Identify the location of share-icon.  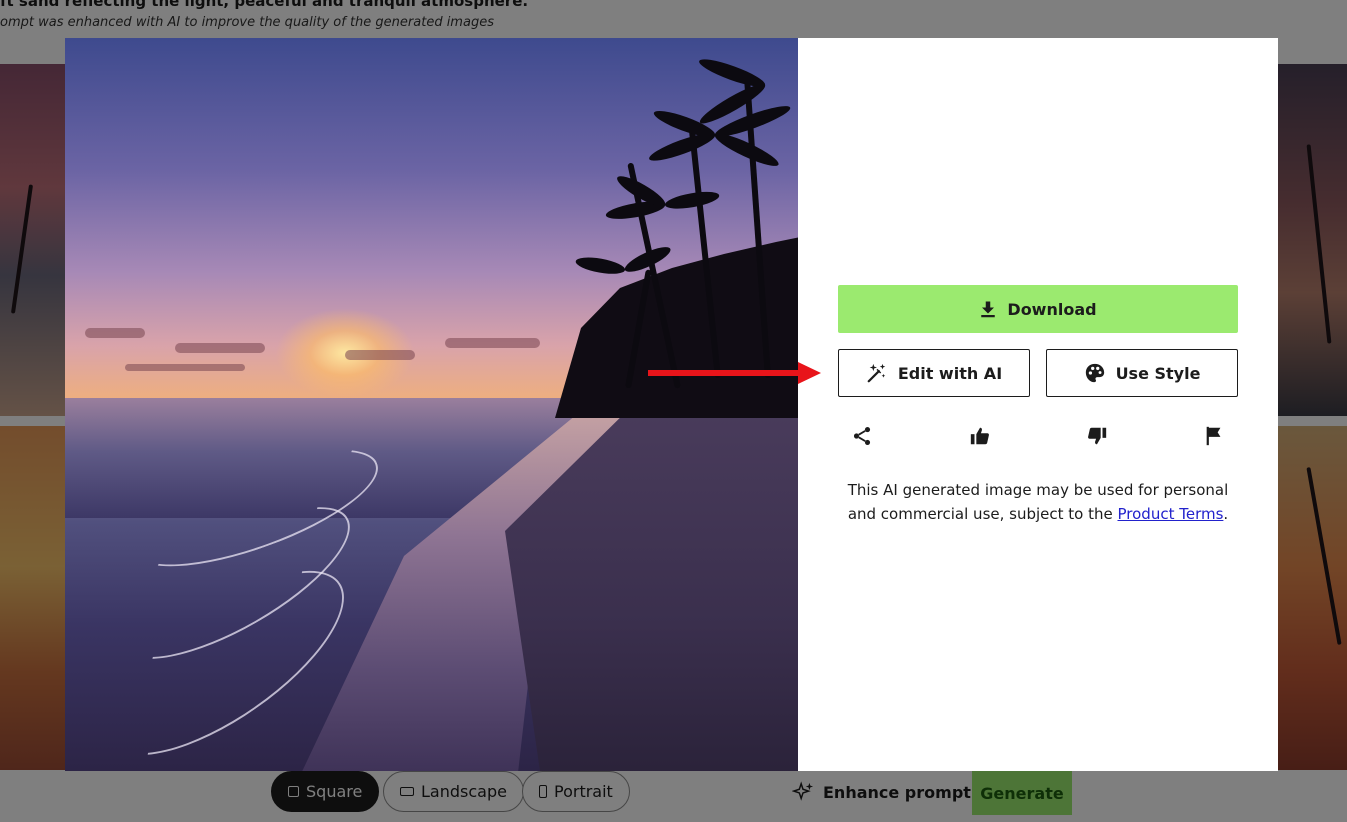
(862, 436).